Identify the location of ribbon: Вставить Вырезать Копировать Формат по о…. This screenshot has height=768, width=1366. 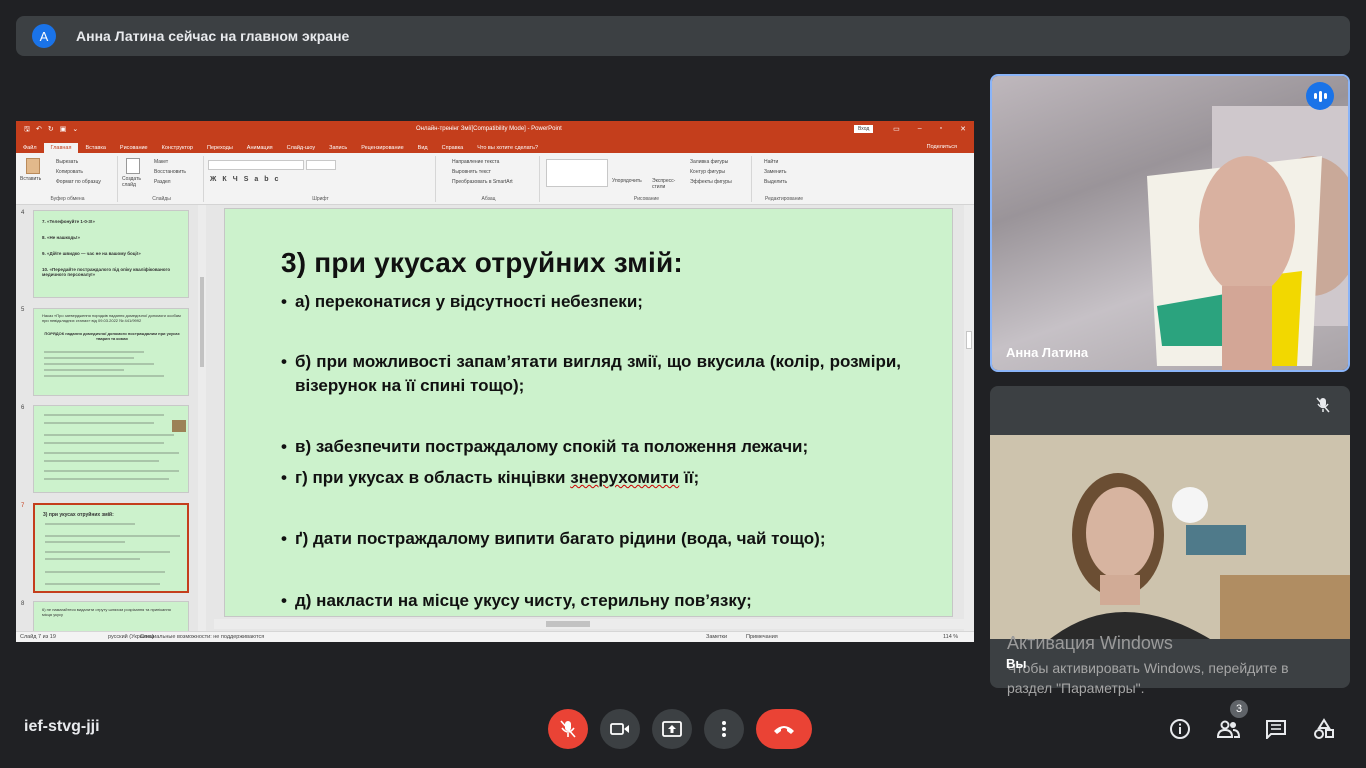
(495, 179).